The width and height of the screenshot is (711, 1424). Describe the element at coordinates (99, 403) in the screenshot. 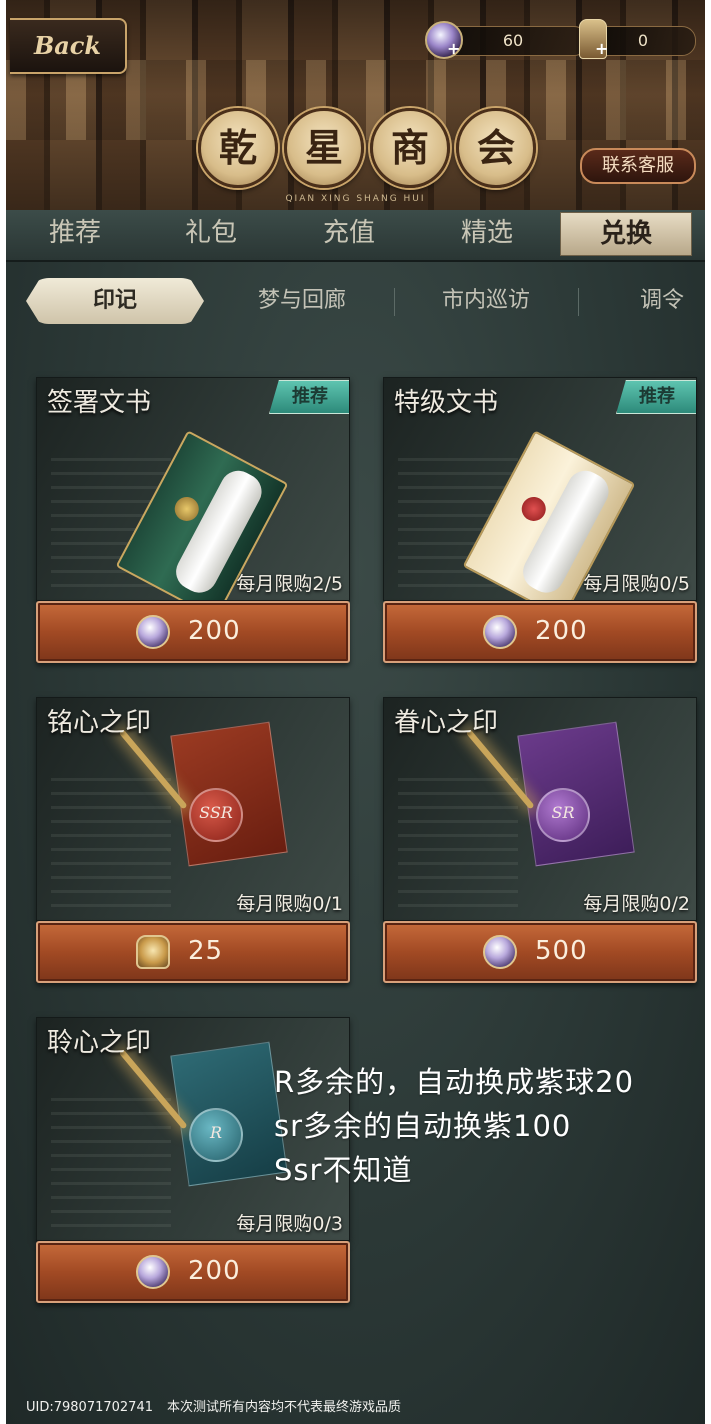

I see `item-name: 签署文书` at that location.